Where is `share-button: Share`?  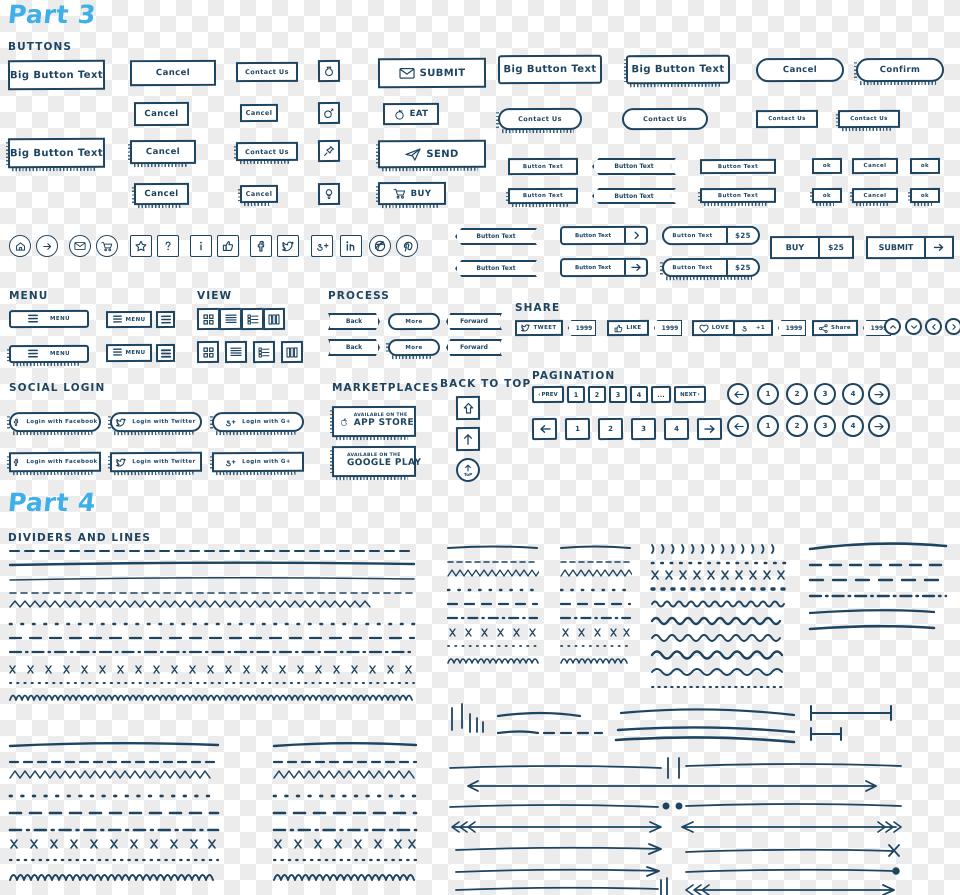
share-button: Share is located at coordinates (835, 328).